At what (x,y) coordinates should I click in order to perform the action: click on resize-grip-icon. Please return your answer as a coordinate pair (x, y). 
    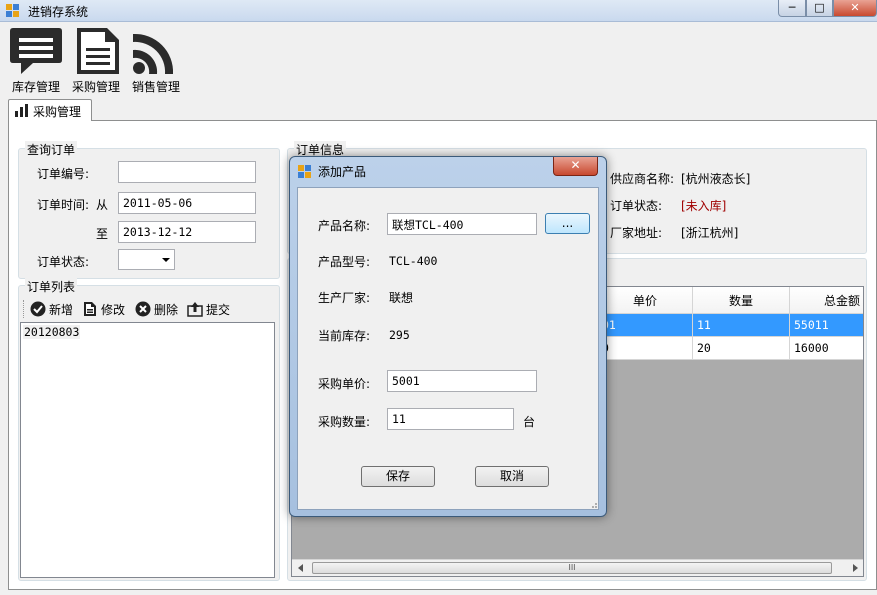
    Looking at the image, I should click on (593, 504).